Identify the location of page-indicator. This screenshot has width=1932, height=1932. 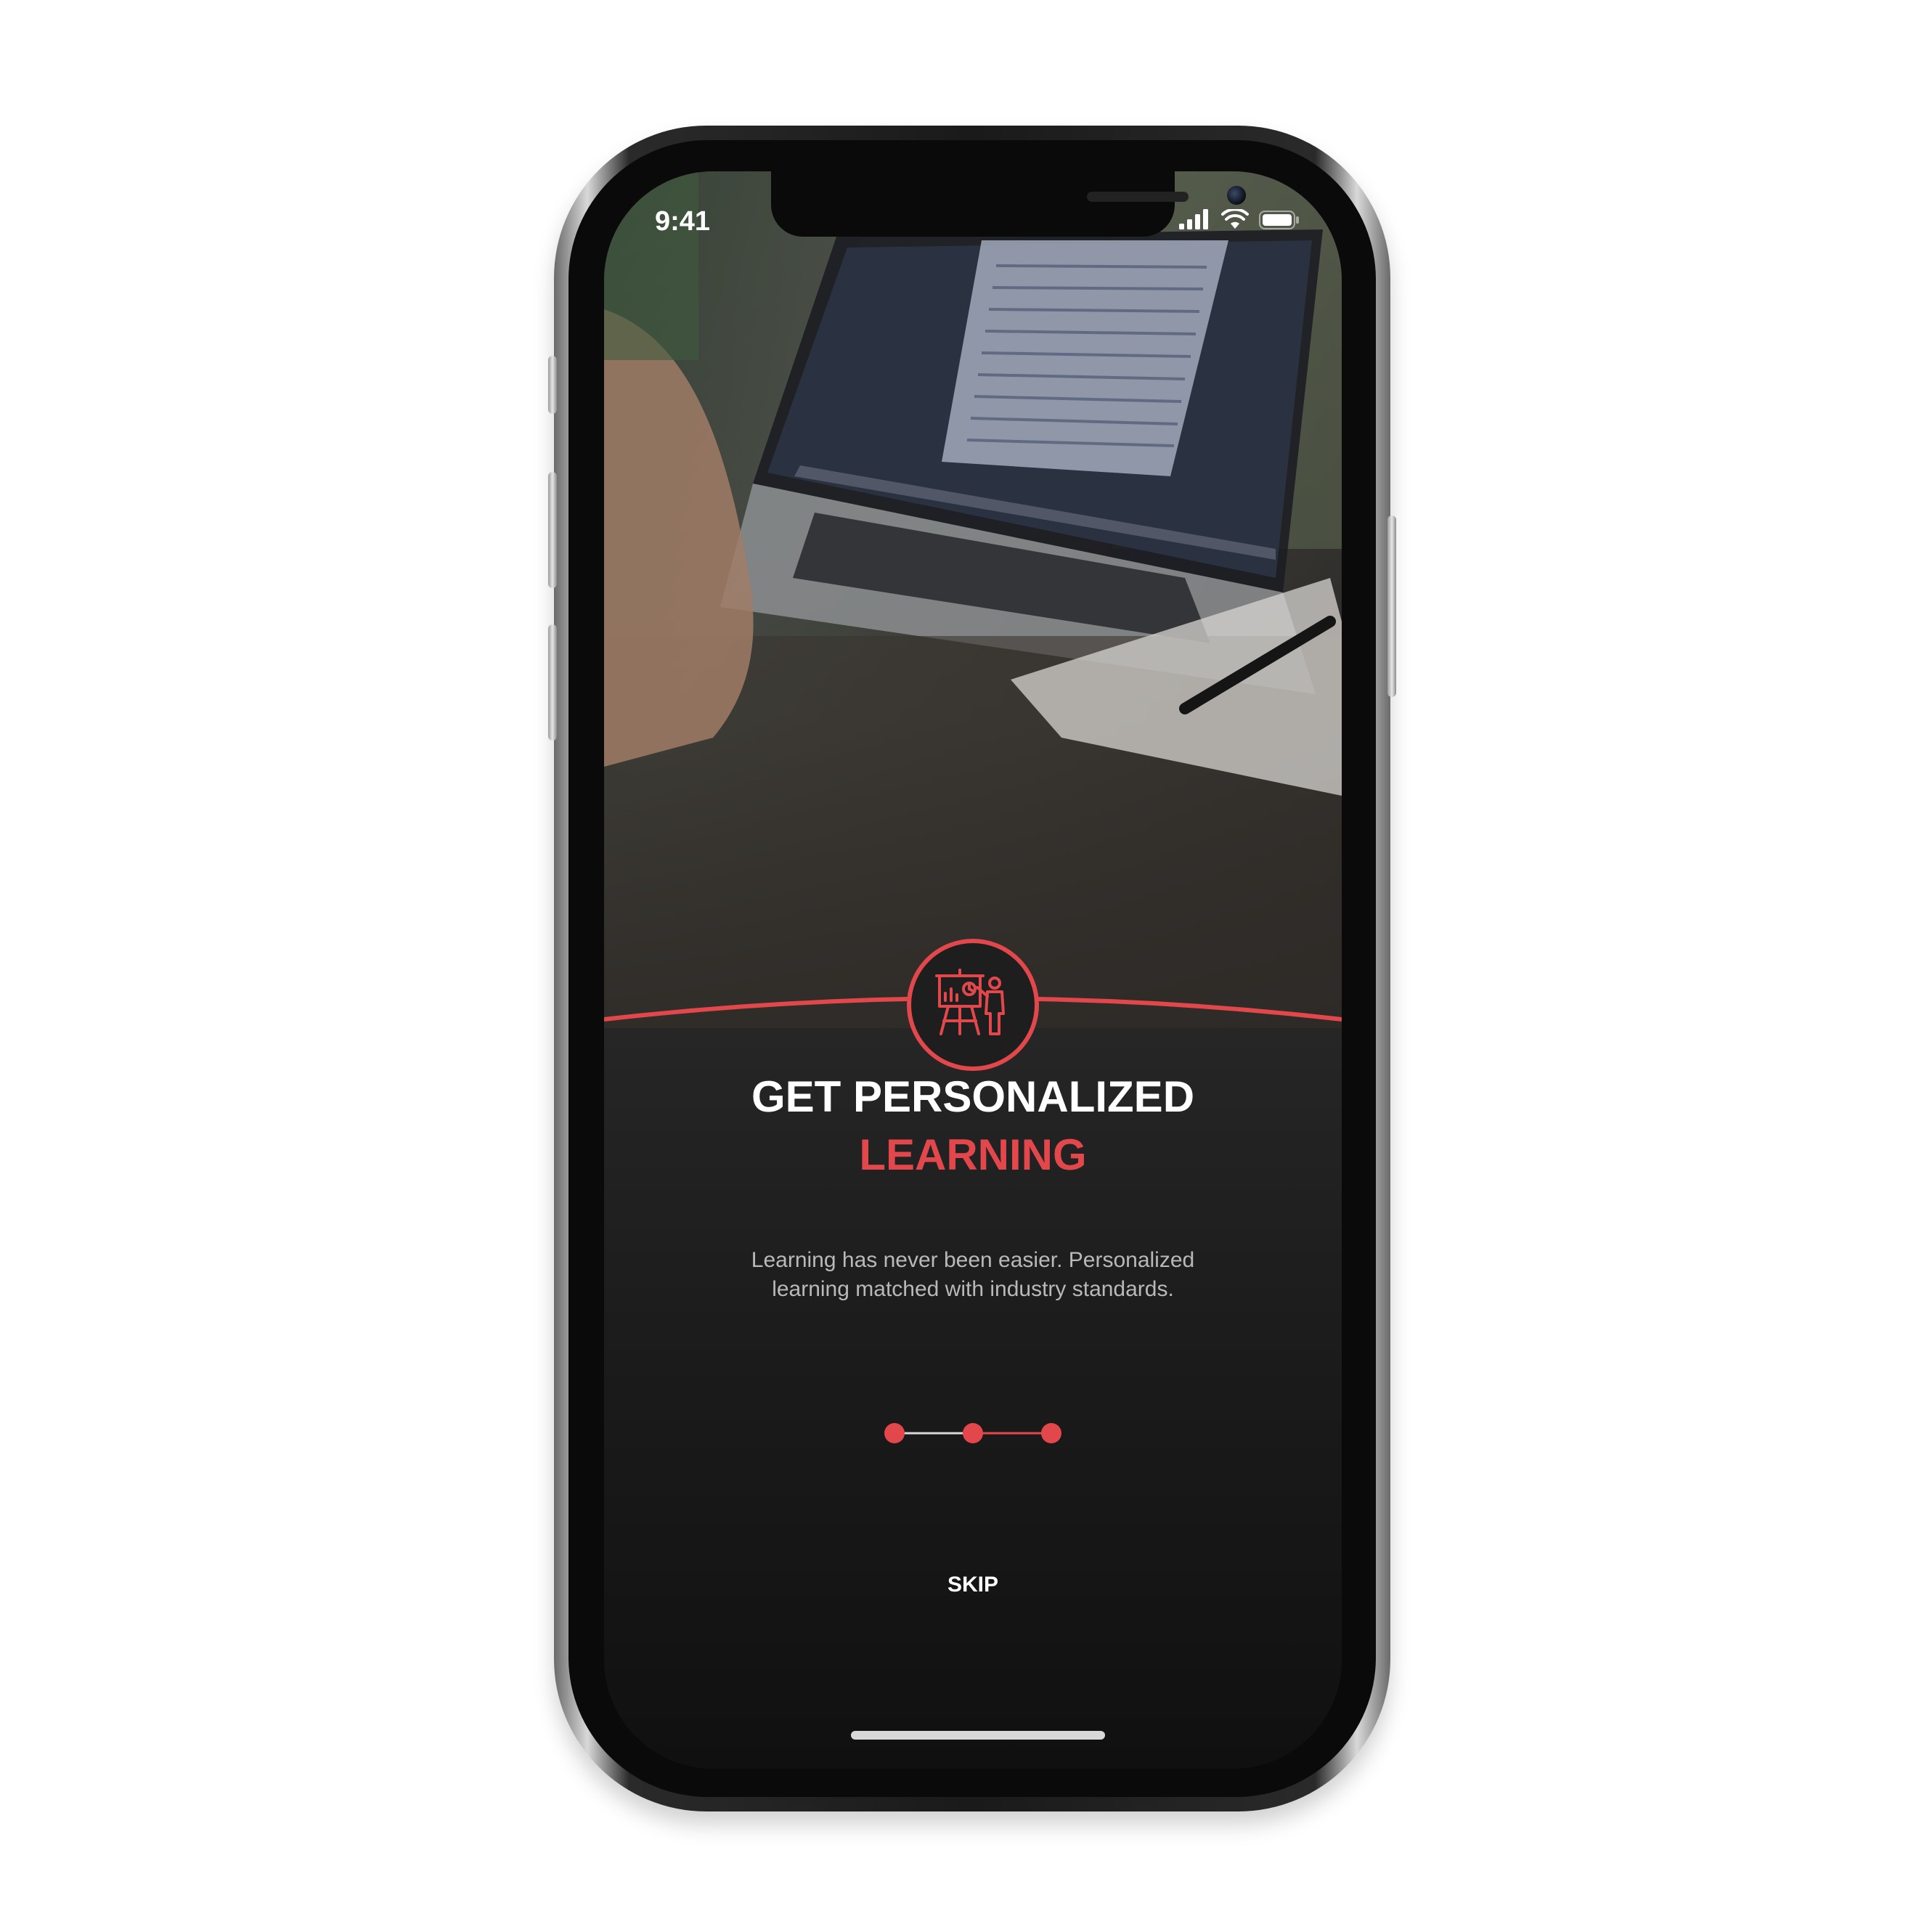
(972, 1433).